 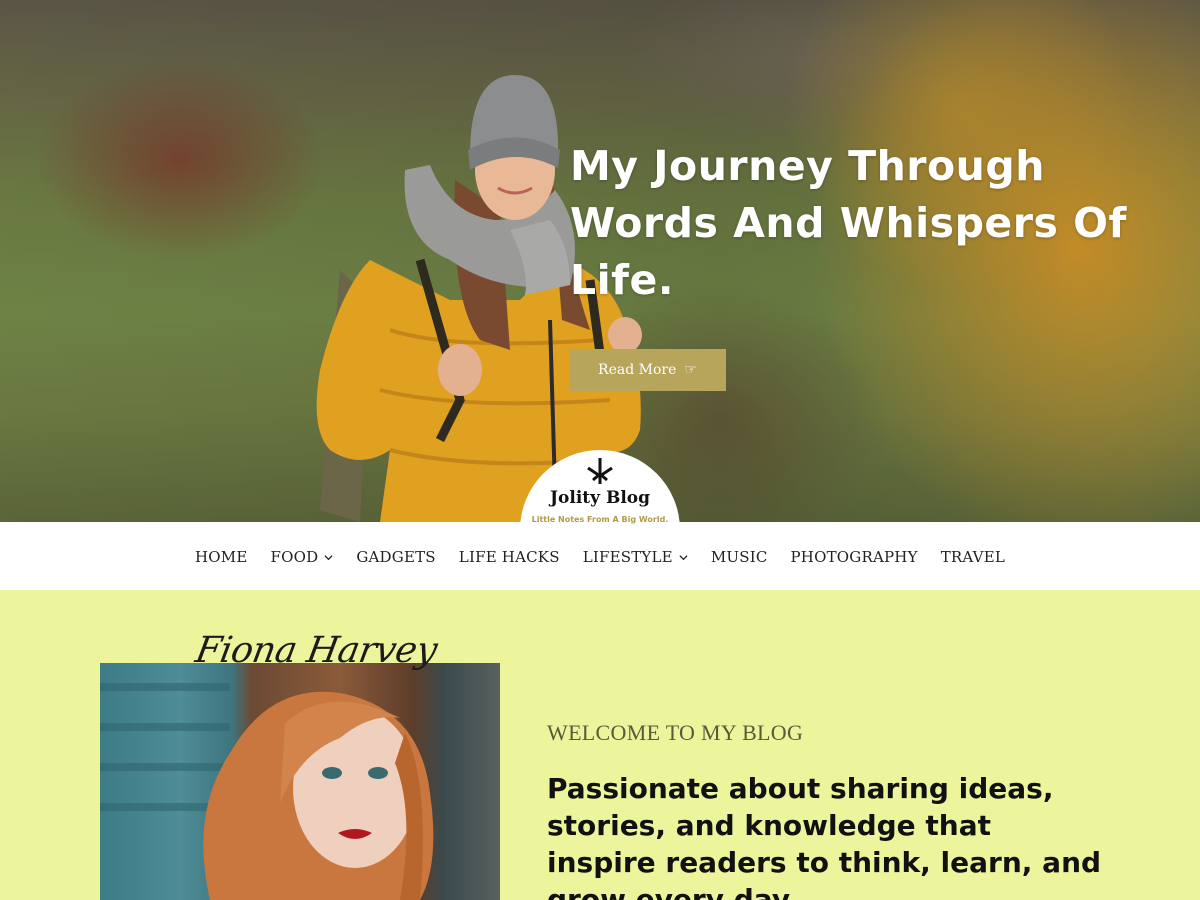 I want to click on nav-item-lifestyle: LIFESTYLE, so click(x=635, y=556).